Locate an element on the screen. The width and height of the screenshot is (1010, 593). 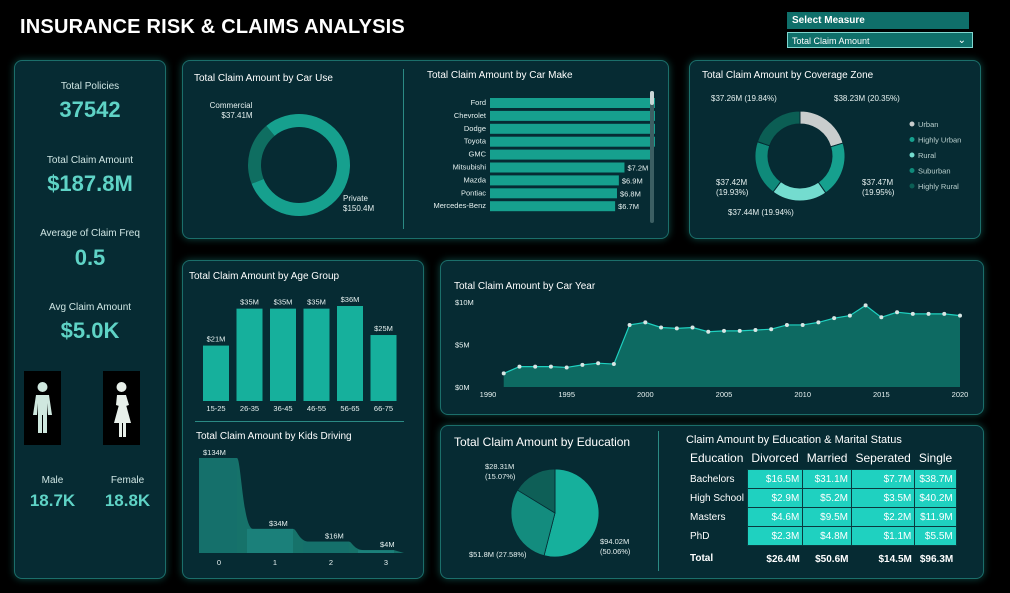
scrollbar is located at coordinates (652, 157).